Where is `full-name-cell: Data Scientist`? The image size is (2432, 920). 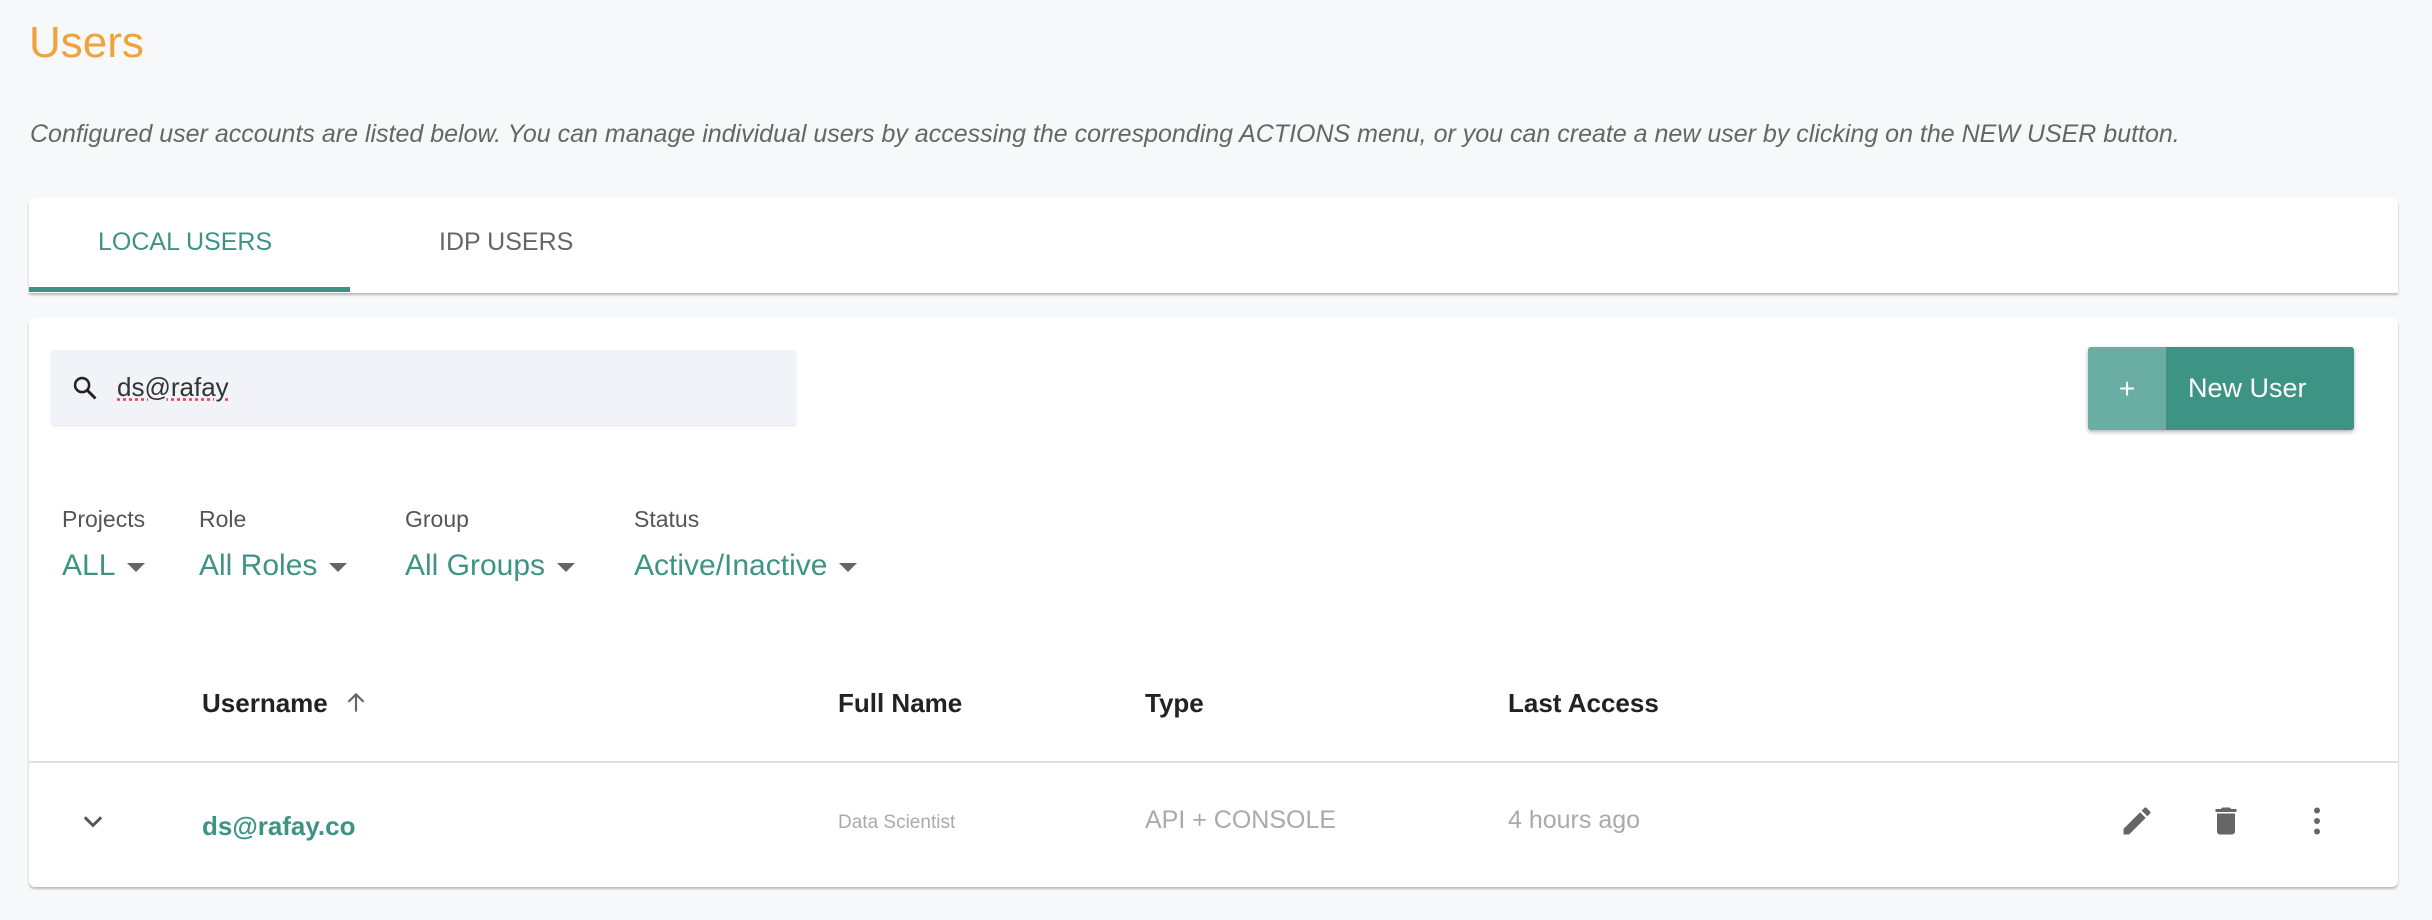
full-name-cell: Data Scientist is located at coordinates (897, 822).